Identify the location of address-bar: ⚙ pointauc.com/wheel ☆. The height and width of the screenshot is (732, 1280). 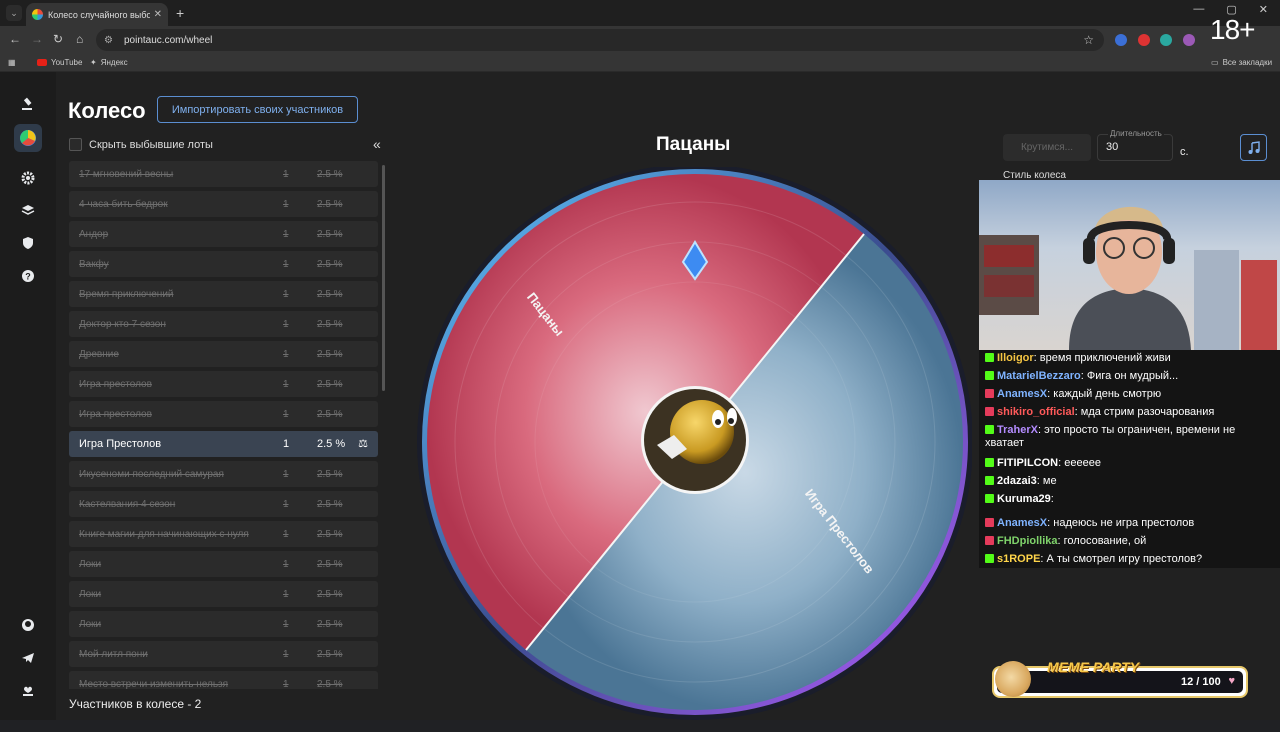
(600, 40).